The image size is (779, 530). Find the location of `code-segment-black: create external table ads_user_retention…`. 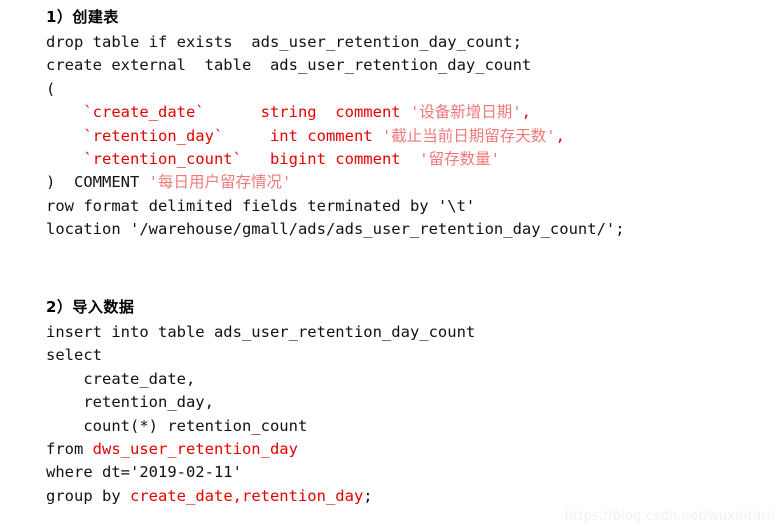

code-segment-black: create external table ads_user_retention… is located at coordinates (289, 65).